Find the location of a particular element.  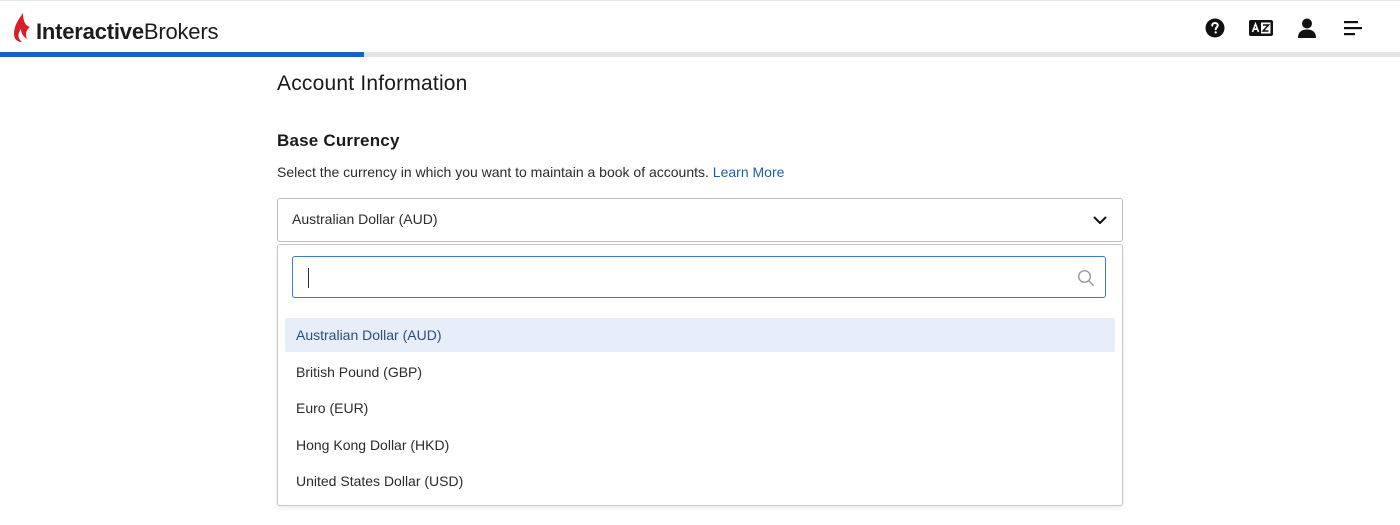

language-icon is located at coordinates (1261, 28).